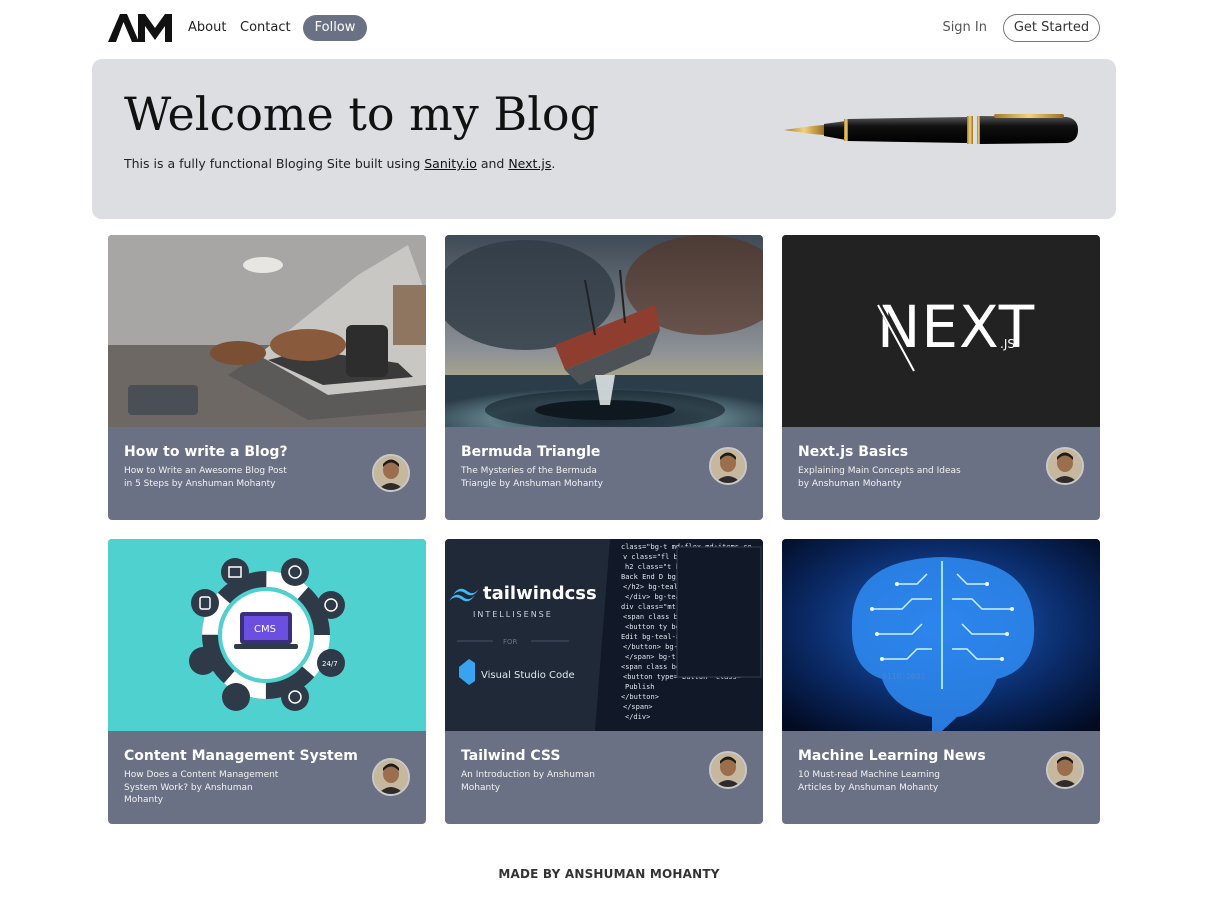 This screenshot has width=1218, height=916. Describe the element at coordinates (265, 27) in the screenshot. I see `nav-contact-link: Contact` at that location.